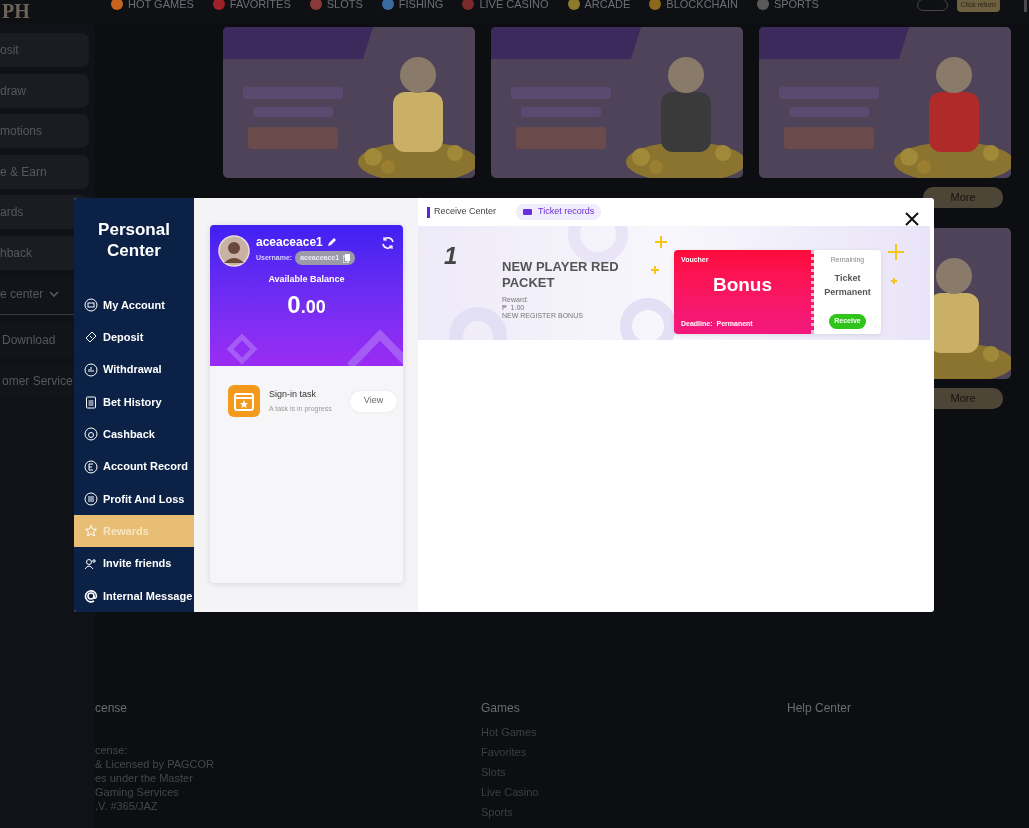  Describe the element at coordinates (373, 401) in the screenshot. I see `view-button: View` at that location.